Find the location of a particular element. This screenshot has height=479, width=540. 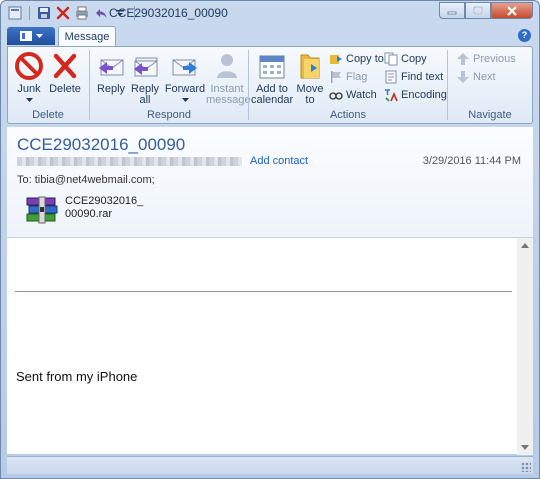

window-title: CCE29032016_00090 is located at coordinates (168, 13).